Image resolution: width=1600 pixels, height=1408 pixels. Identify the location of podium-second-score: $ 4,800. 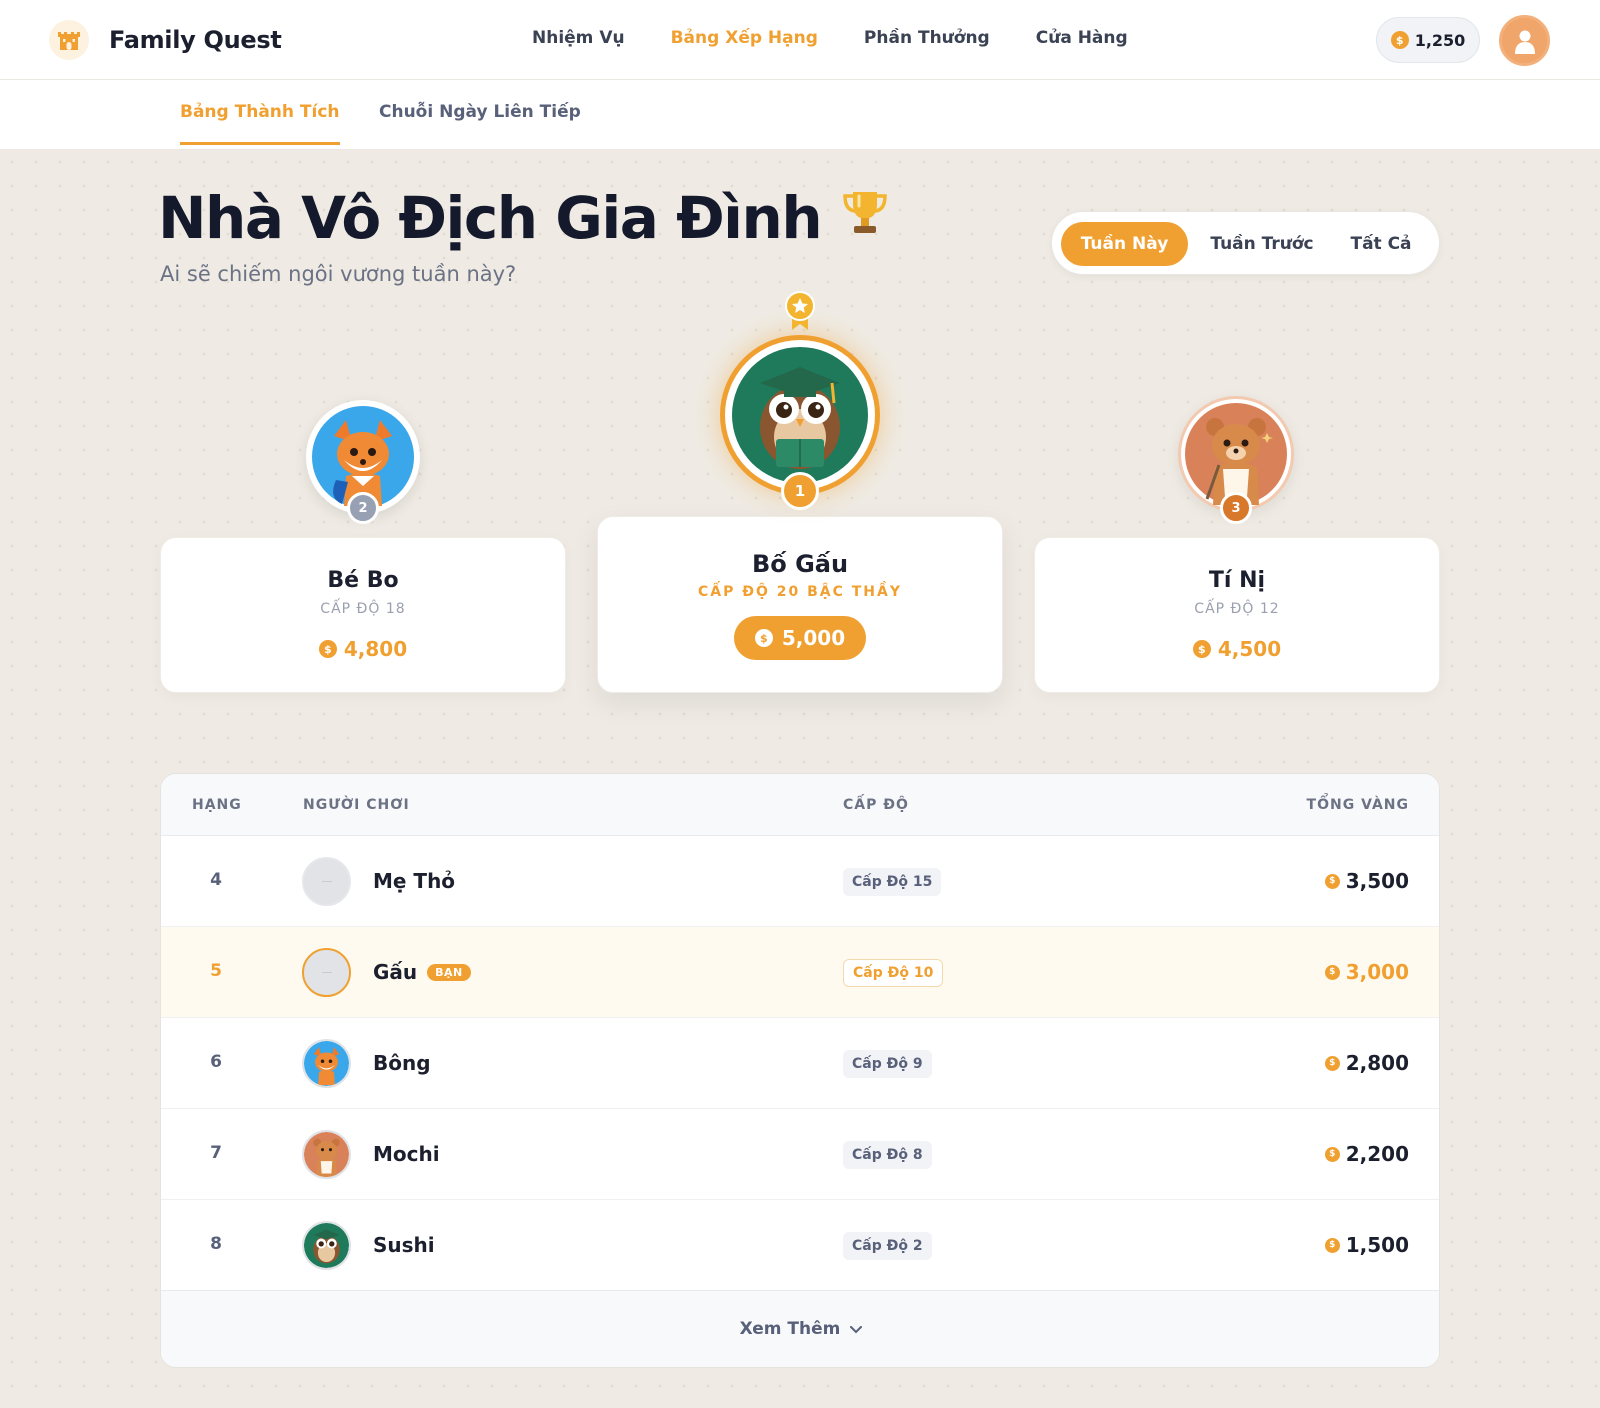
(363, 649).